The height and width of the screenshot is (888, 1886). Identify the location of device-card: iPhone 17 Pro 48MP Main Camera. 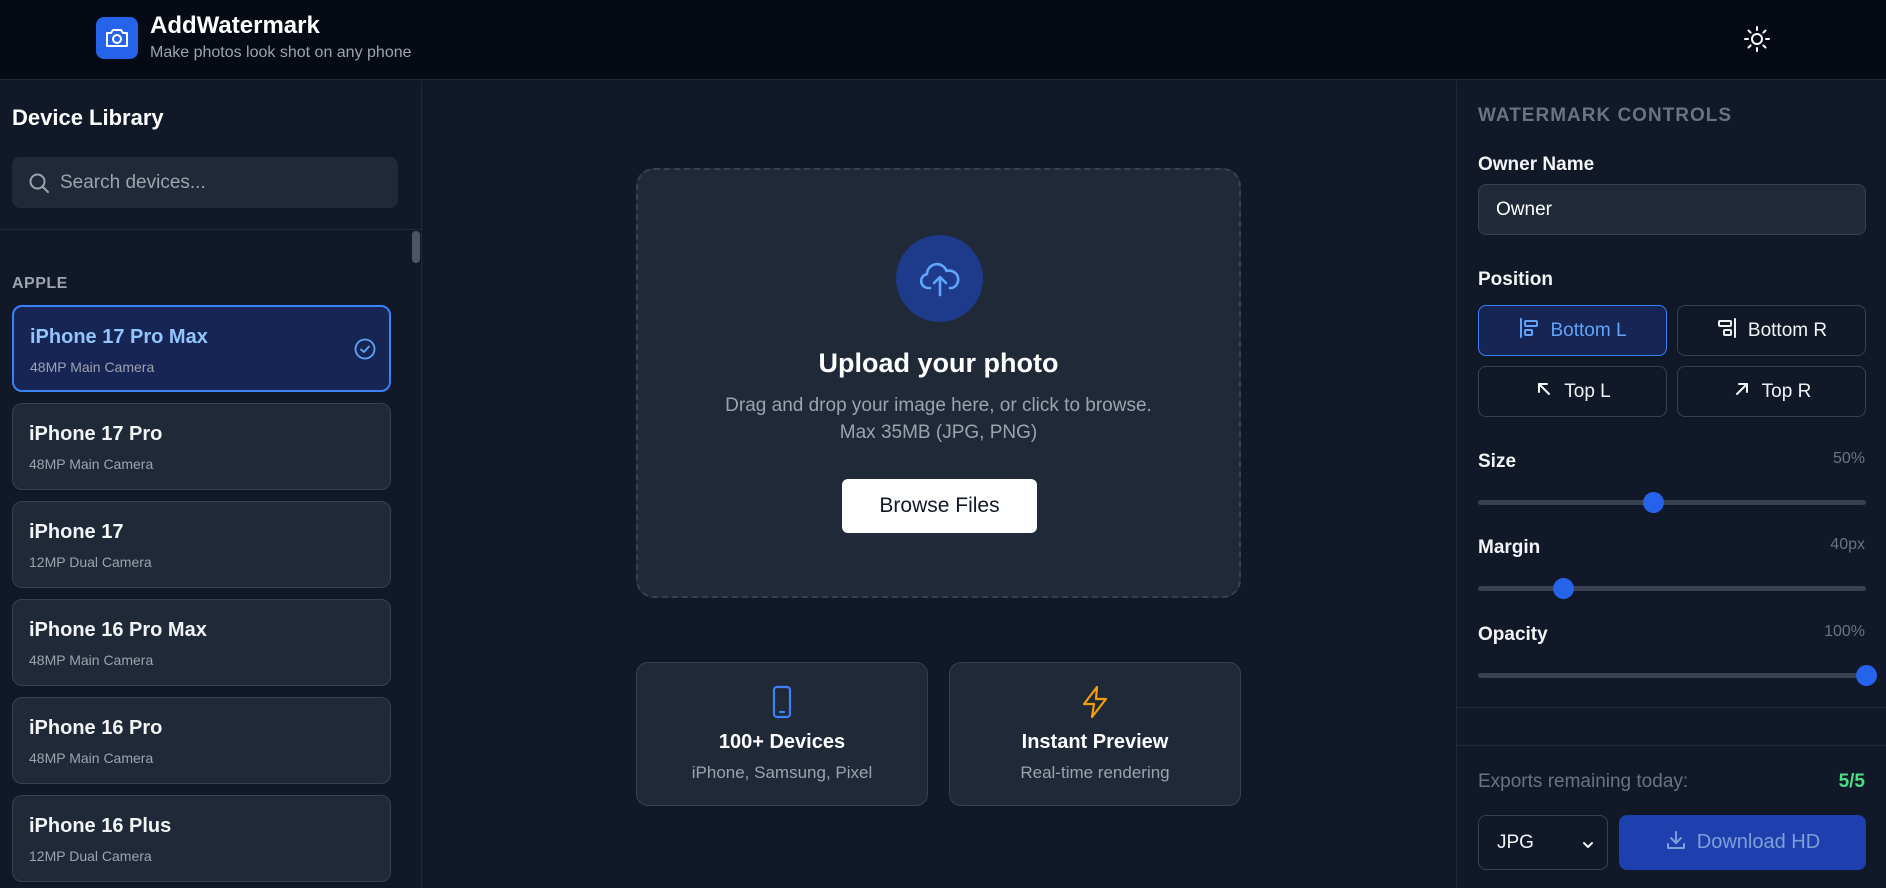
(201, 446).